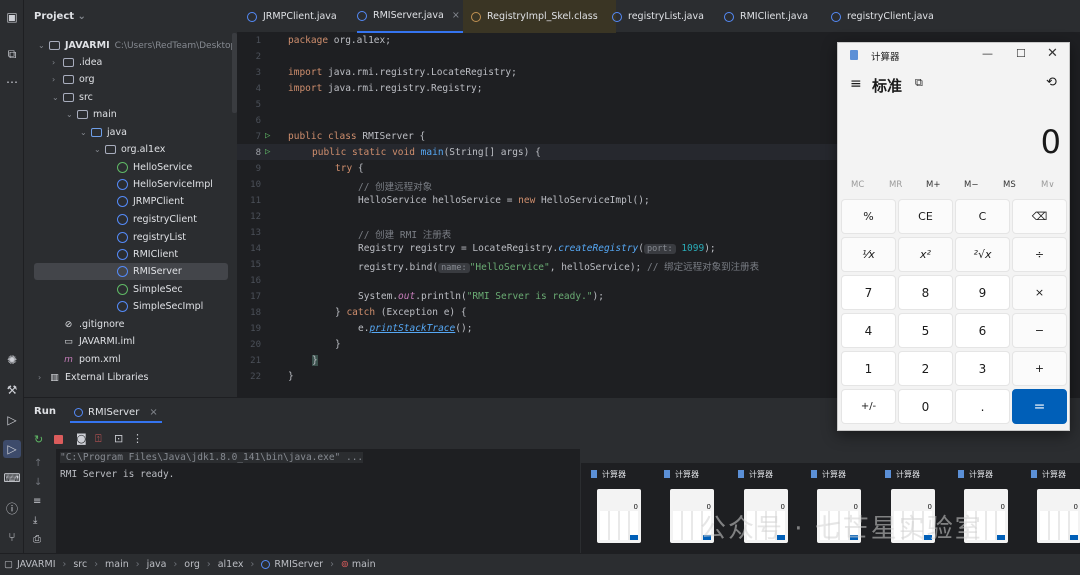 The image size is (1080, 575). Describe the element at coordinates (154, 167) in the screenshot. I see `tree-item-helloservice: HelloService` at that location.